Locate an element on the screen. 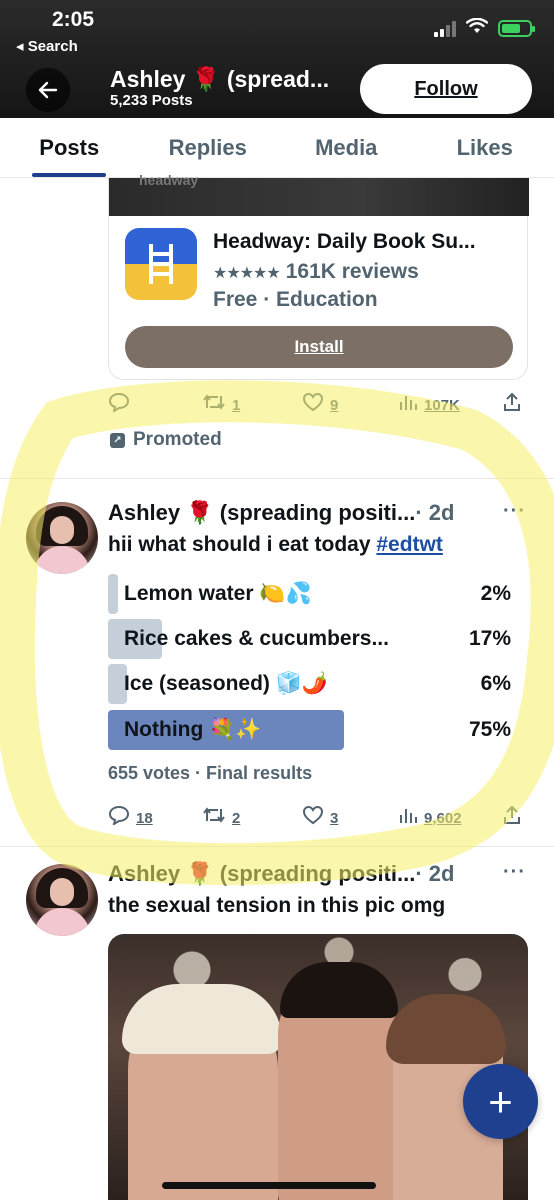 The width and height of the screenshot is (554, 1200). reply-count: 18 is located at coordinates (144, 818).